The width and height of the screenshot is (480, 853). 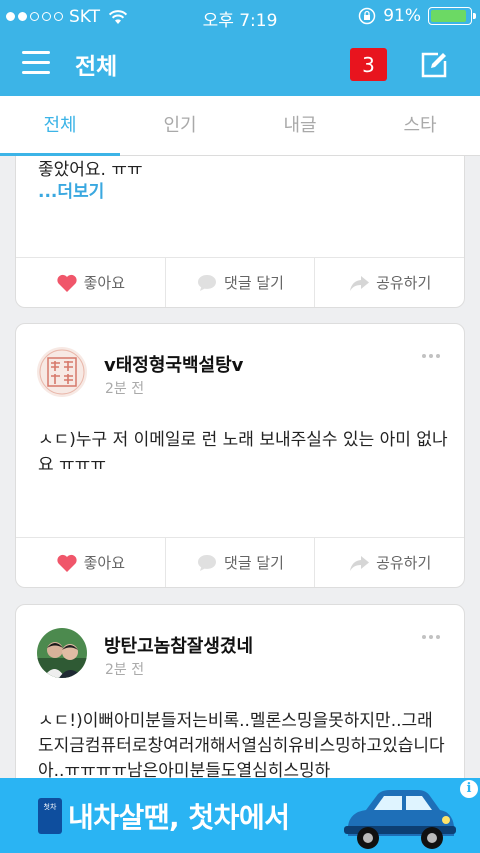 I want to click on ad-info-icon: i, so click(x=469, y=789).